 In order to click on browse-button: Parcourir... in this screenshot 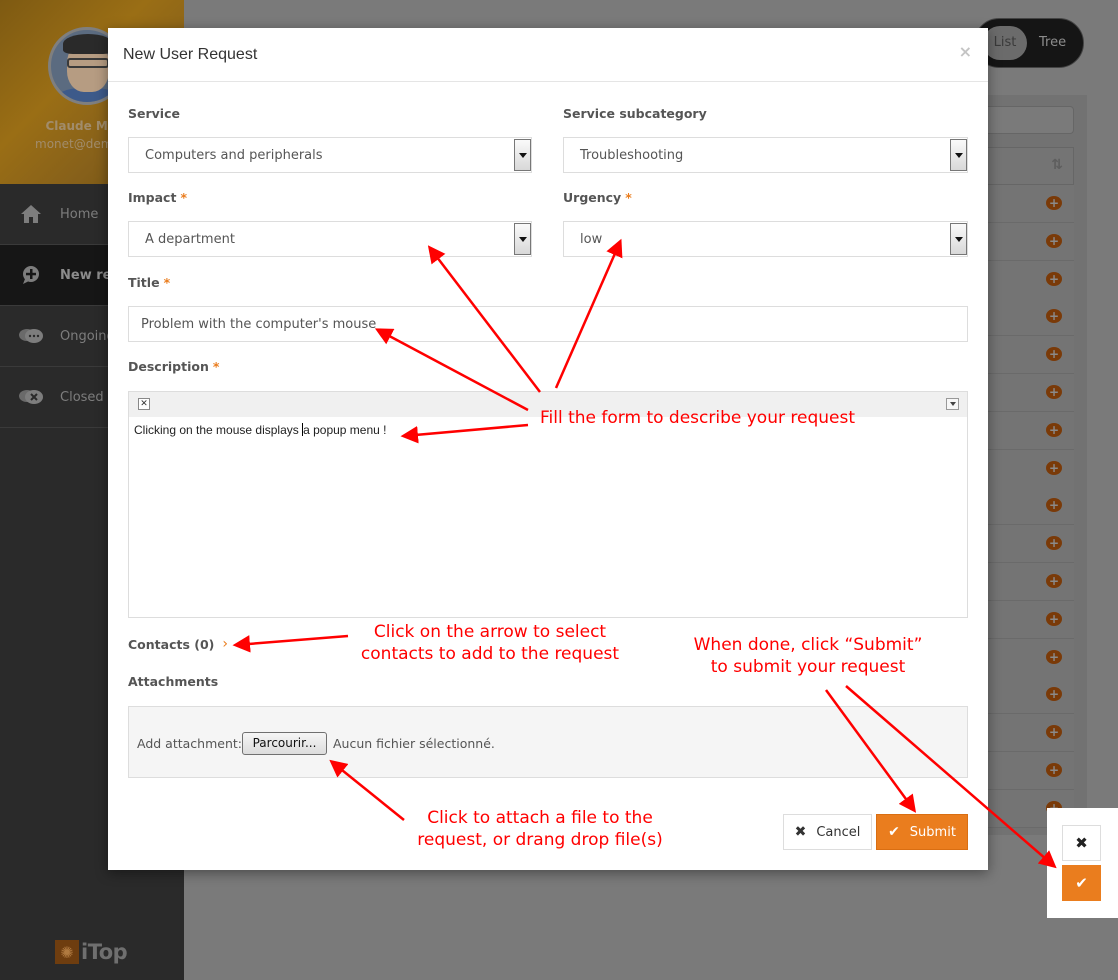, I will do `click(284, 743)`.